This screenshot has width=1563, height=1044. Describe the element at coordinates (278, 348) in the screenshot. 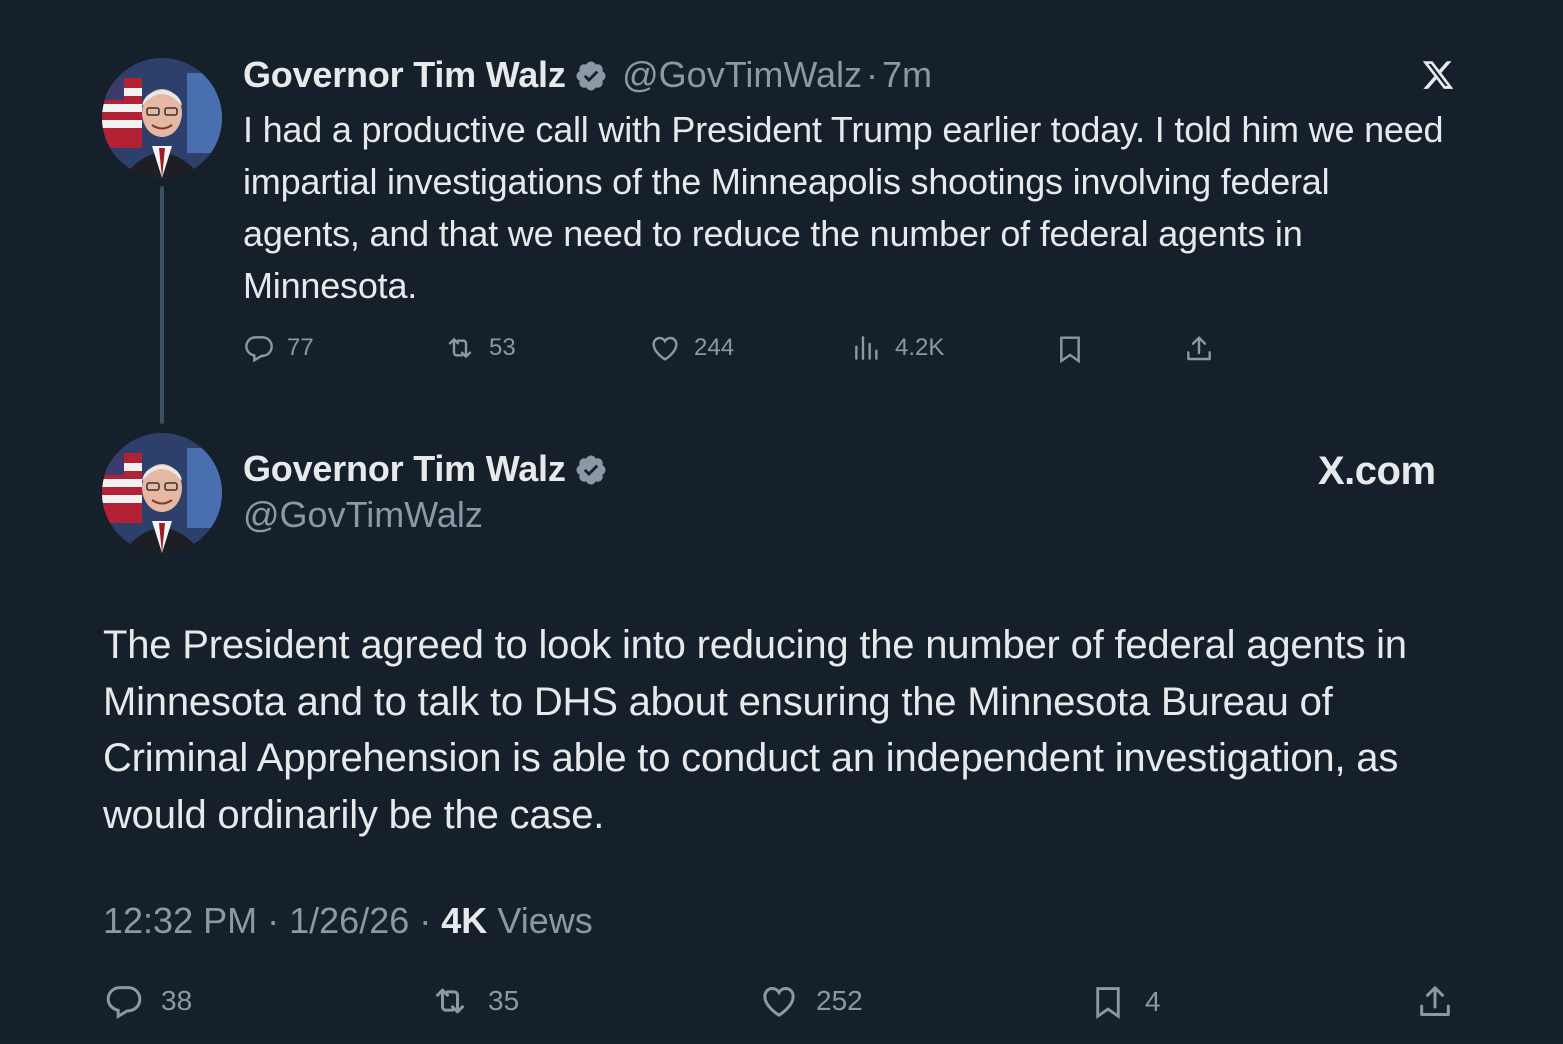

I see `reply-button: 77` at that location.